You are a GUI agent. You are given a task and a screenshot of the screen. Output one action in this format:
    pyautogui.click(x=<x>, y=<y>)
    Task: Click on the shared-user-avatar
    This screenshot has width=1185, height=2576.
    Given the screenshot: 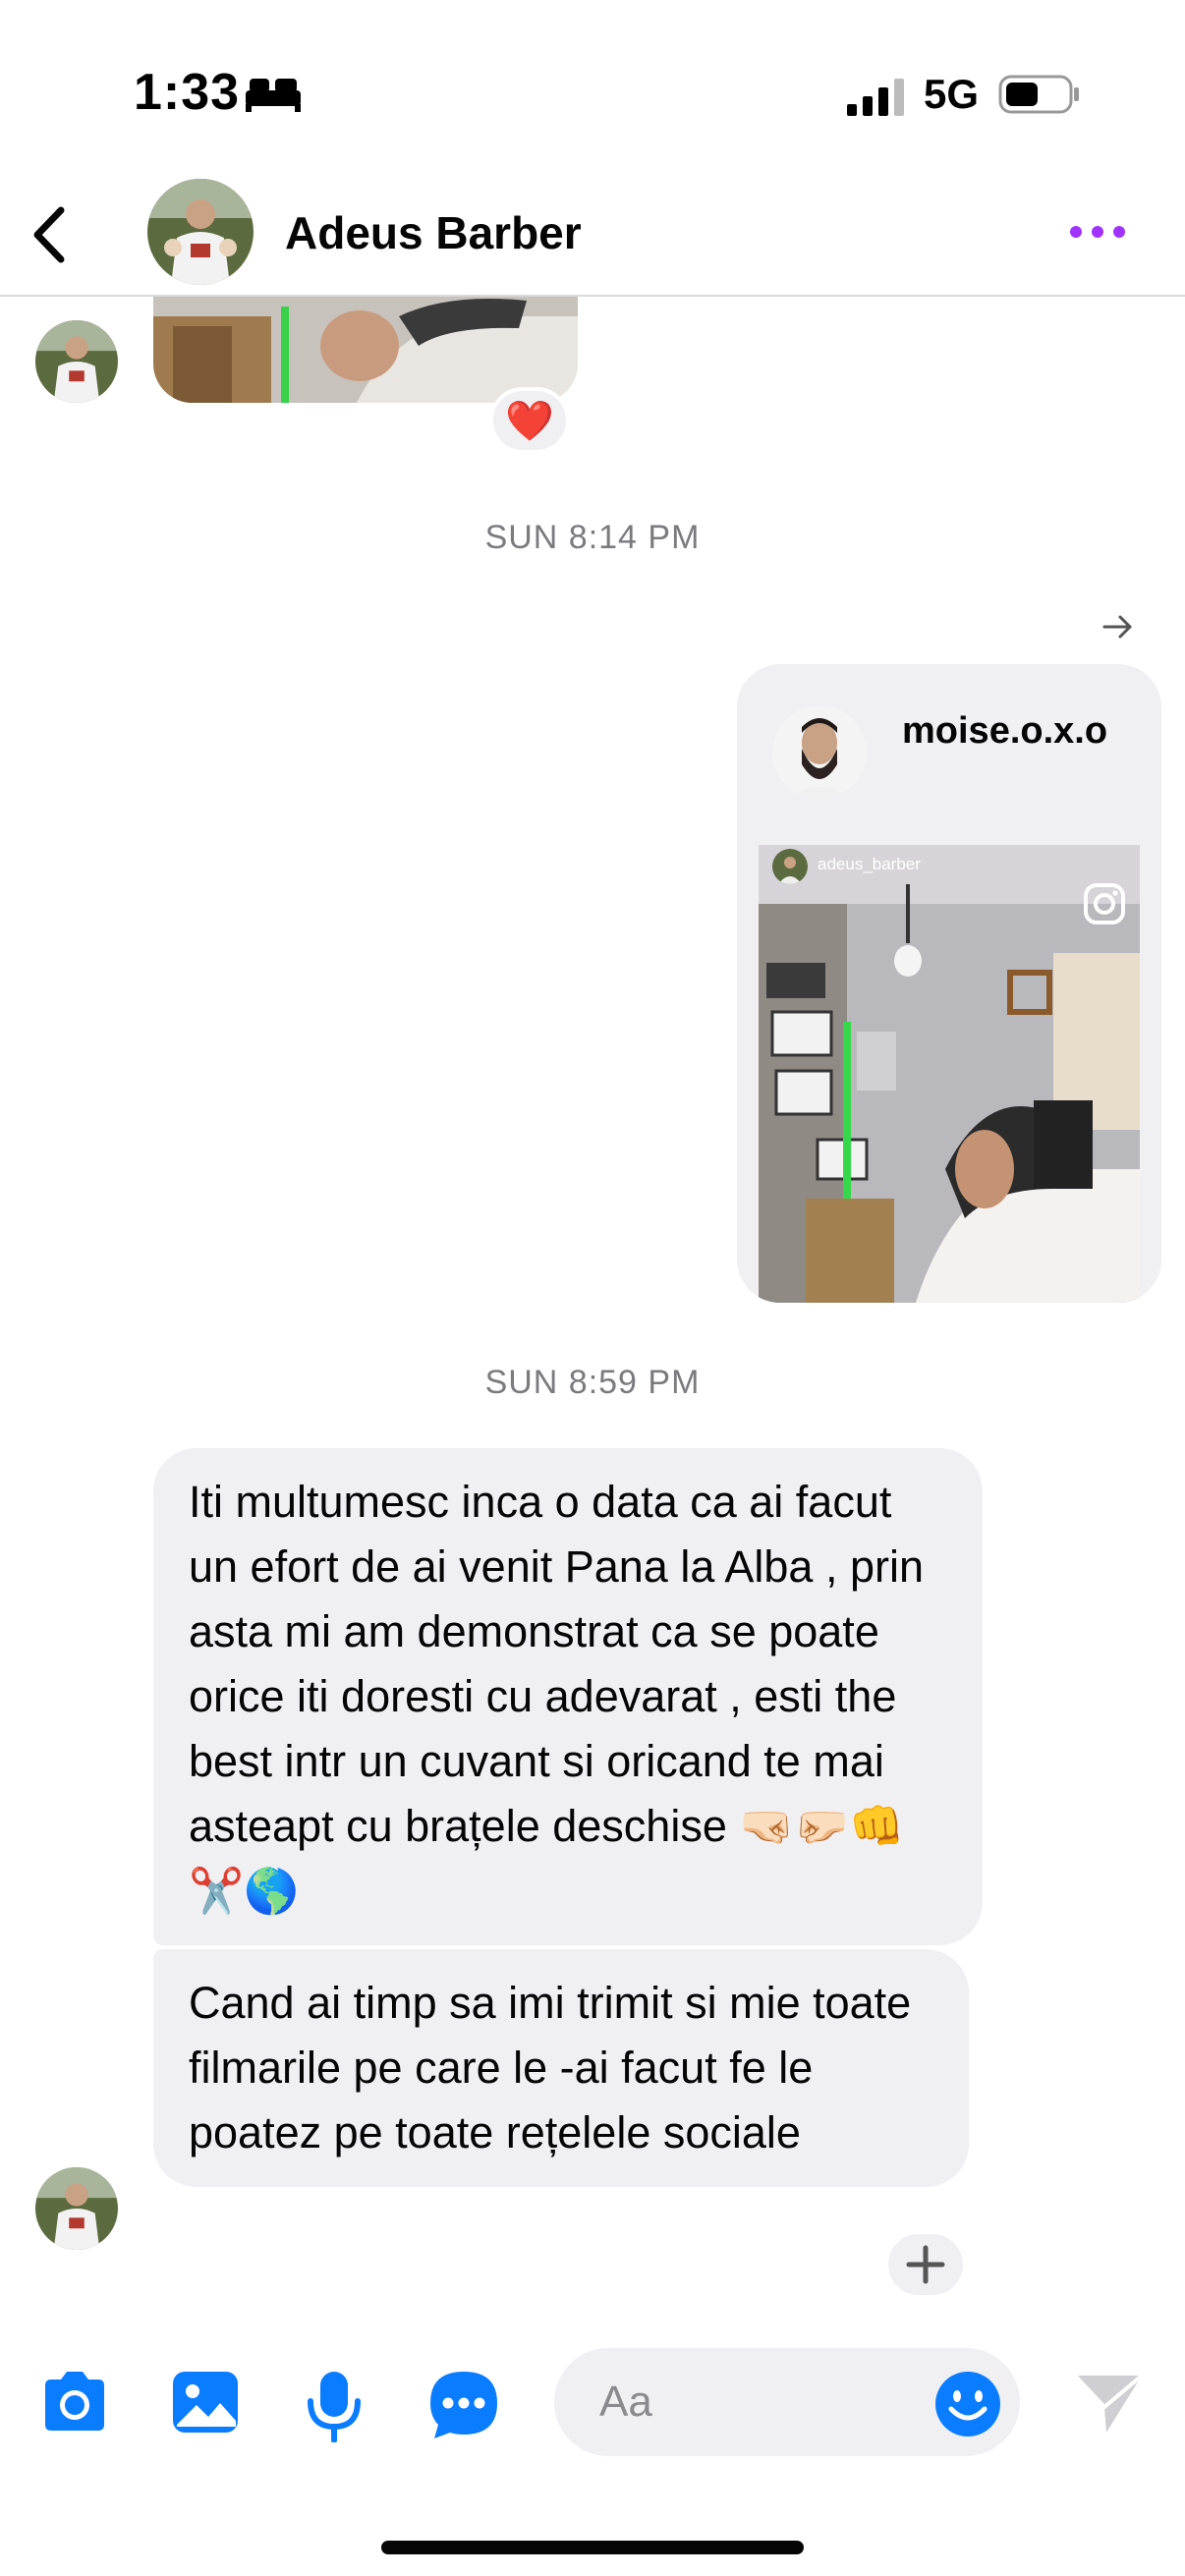 What is the action you would take?
    pyautogui.click(x=819, y=752)
    